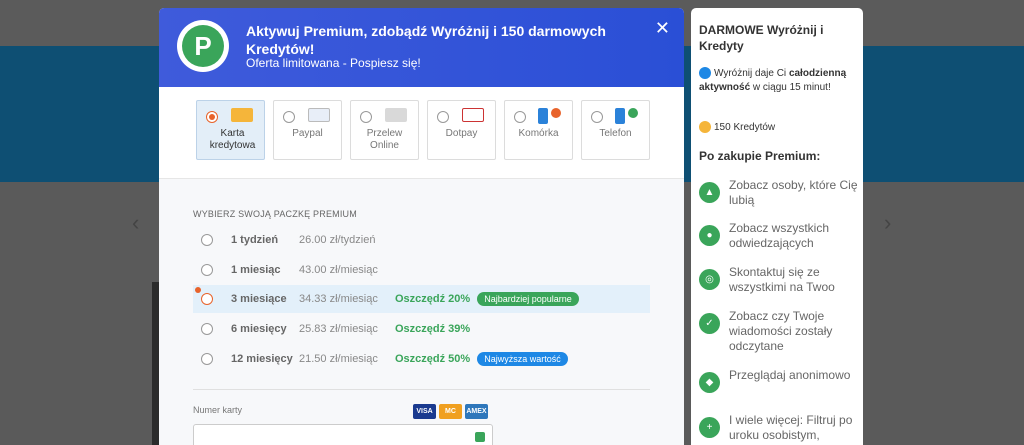 The image size is (1024, 445). I want to click on benefit-item: ◆ Przeglądaj anonimowo, so click(779, 380).